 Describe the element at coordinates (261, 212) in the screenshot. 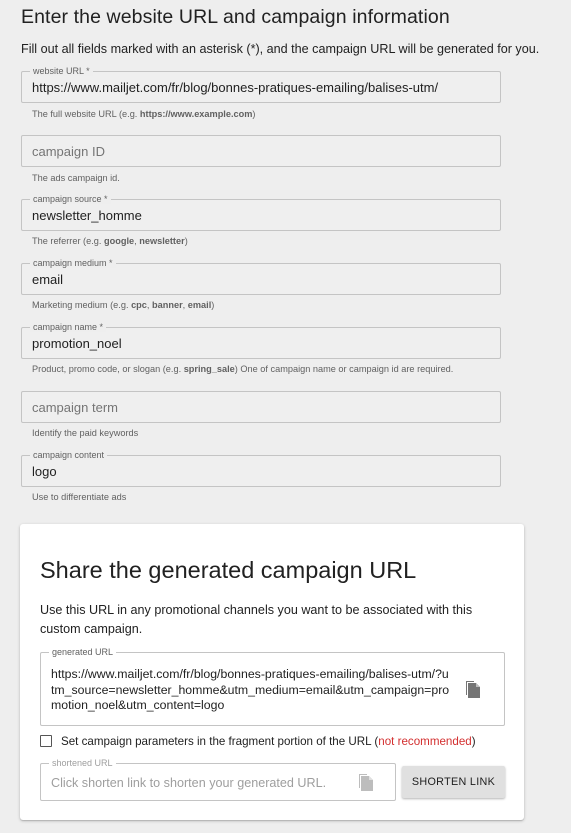

I see `campaign-source-field: campaign source * newsletter_homme` at that location.